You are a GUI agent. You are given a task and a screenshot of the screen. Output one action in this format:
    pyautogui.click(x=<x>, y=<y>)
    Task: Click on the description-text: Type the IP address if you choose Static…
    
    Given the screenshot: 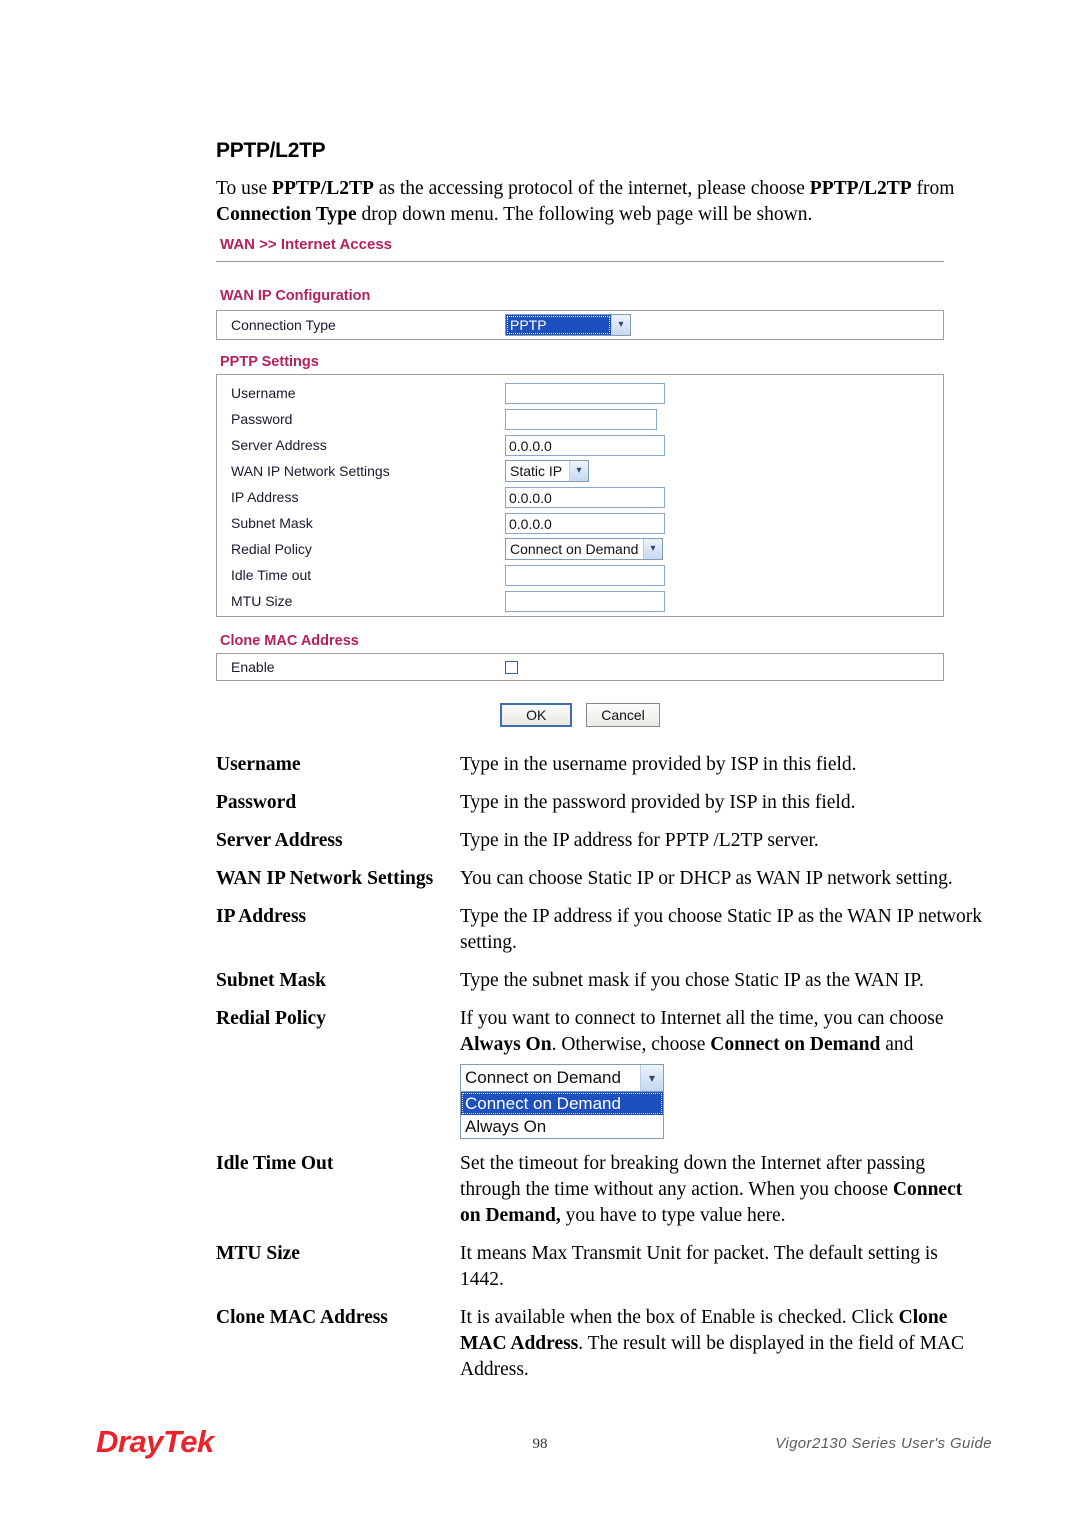 What is the action you would take?
    pyautogui.click(x=723, y=930)
    